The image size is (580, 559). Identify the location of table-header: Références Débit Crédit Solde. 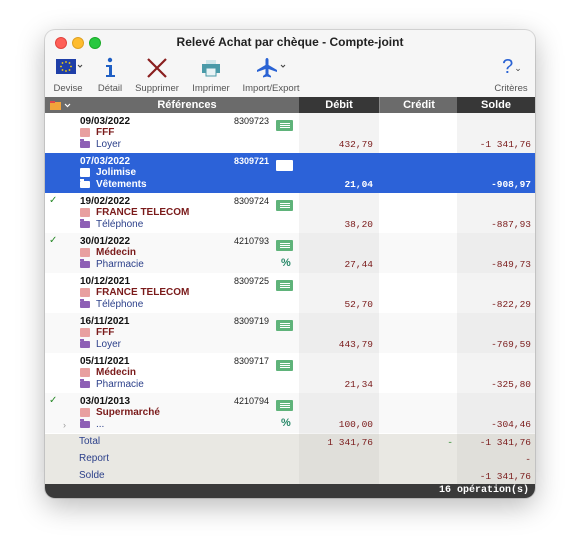
(290, 105).